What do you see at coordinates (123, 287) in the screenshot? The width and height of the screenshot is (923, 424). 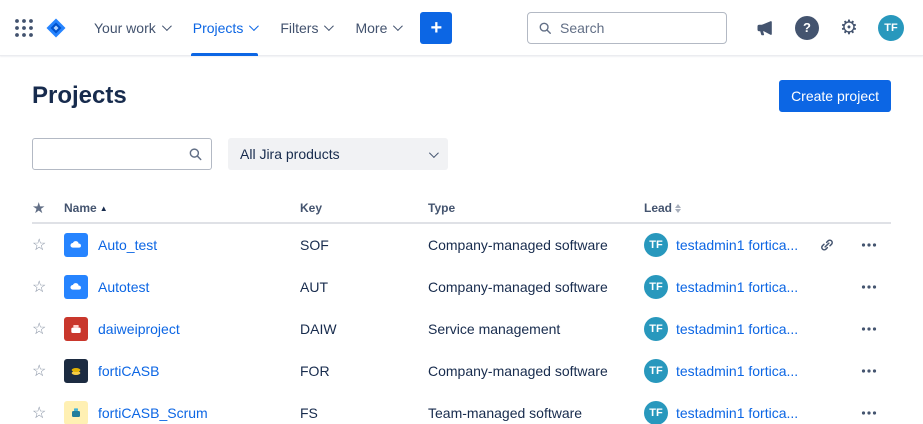 I see `project-name-link: Autotest` at bounding box center [123, 287].